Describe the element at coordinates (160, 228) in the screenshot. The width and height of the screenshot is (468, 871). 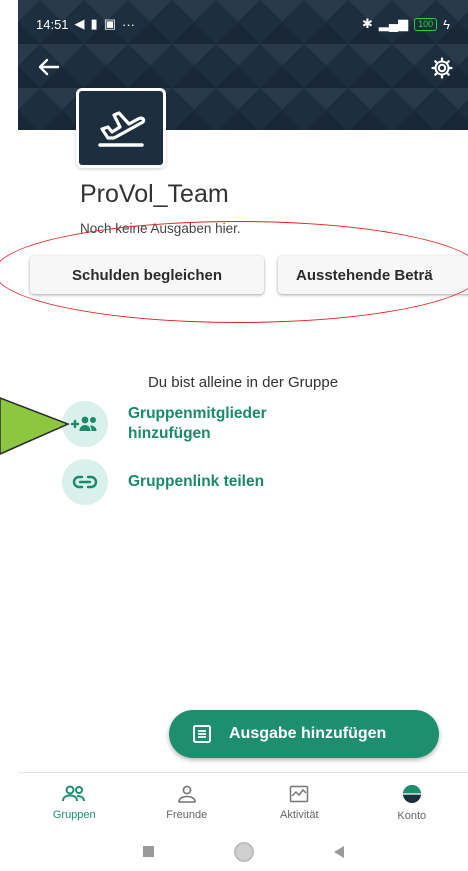
I see `no-expenses-text: Noch keine Ausgaben hier.` at that location.